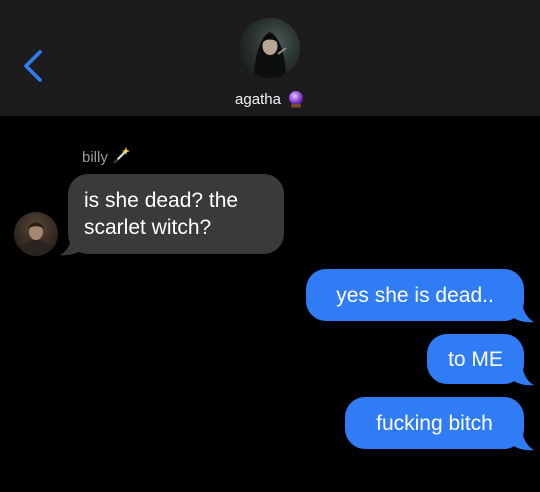 The width and height of the screenshot is (540, 492). I want to click on sender-name-label: billy, so click(106, 157).